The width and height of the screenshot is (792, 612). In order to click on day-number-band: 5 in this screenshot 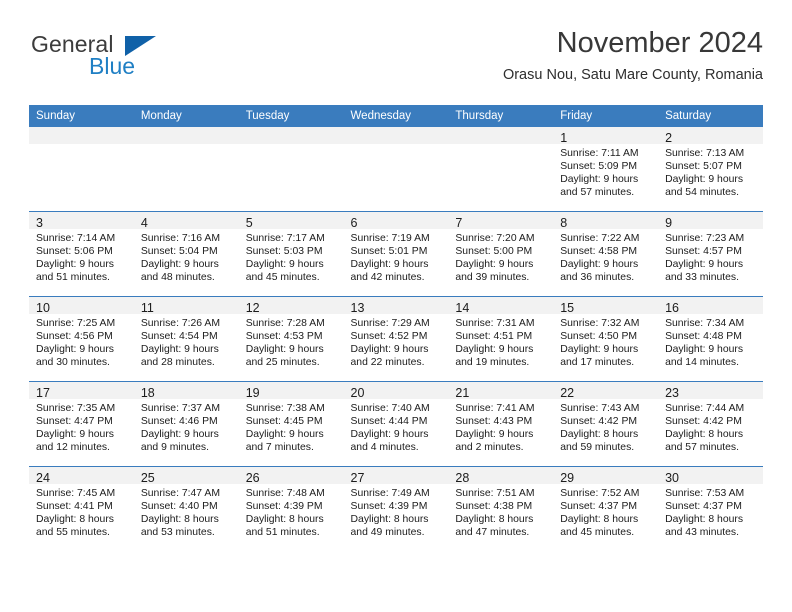, I will do `click(291, 221)`.